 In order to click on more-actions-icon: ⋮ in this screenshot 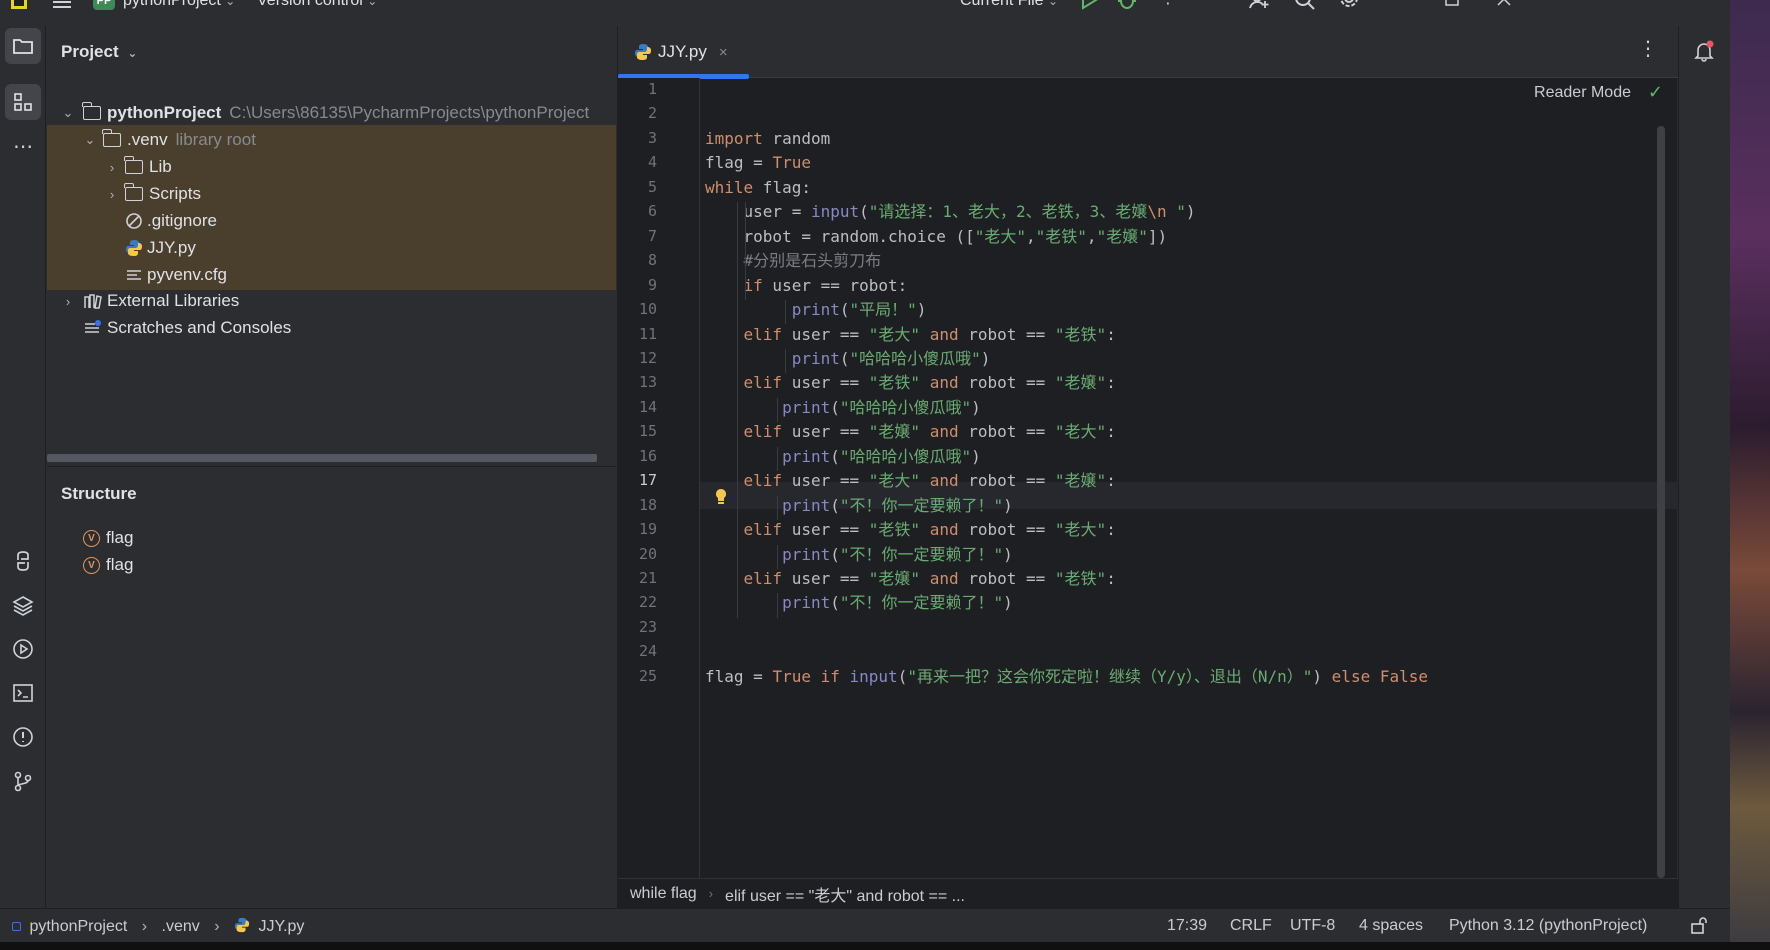, I will do `click(1168, 4)`.